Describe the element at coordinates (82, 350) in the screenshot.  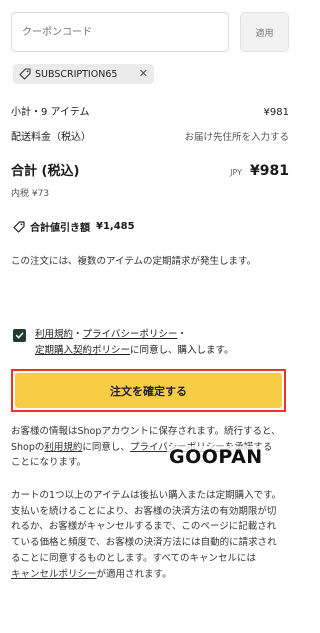
I see `subscription-policy-link: 定期購入契約ポリシー` at that location.